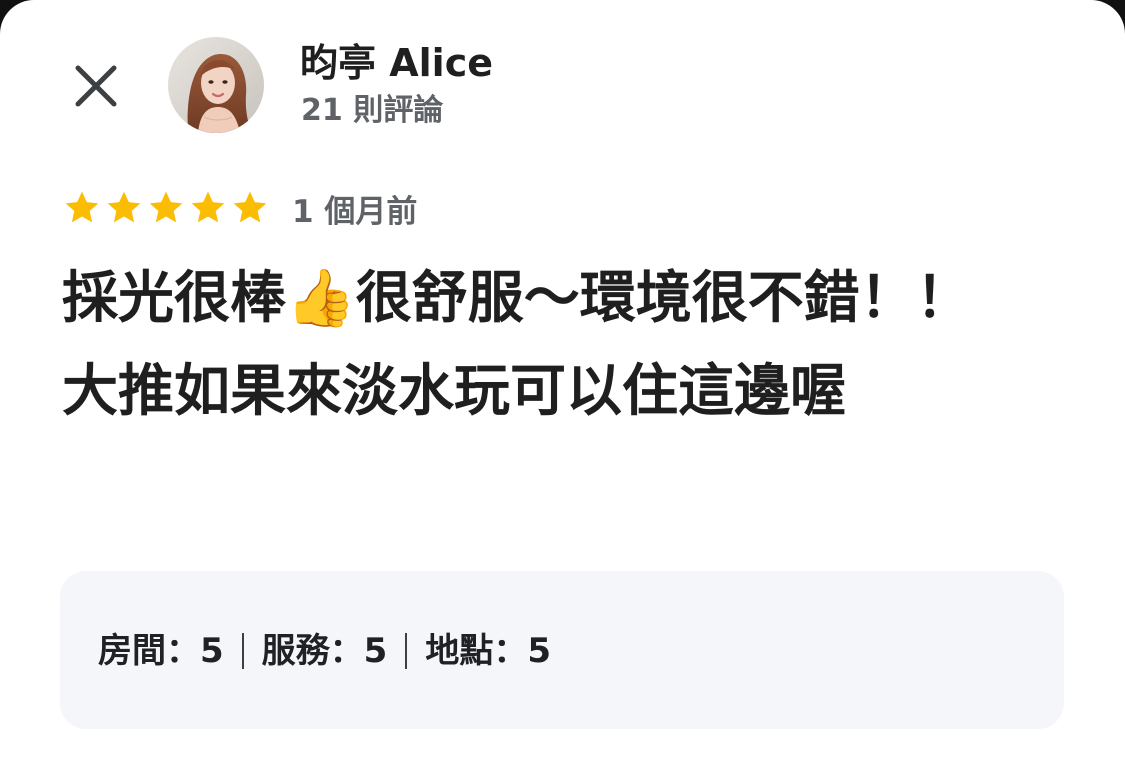  What do you see at coordinates (161, 651) in the screenshot?
I see `sub-rating-room: 房間：5` at bounding box center [161, 651].